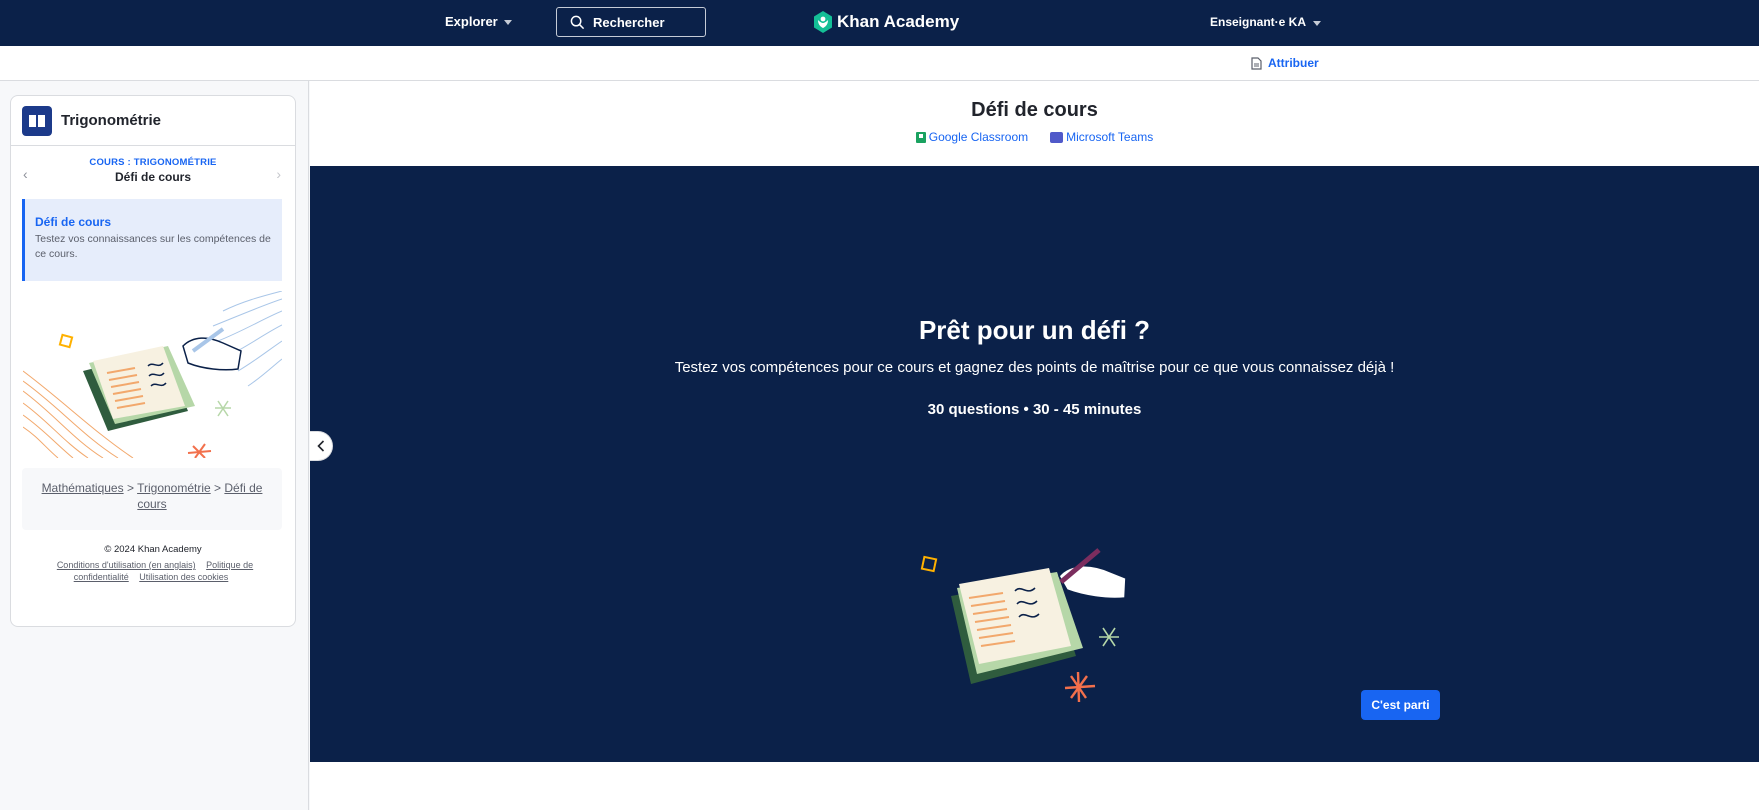  What do you see at coordinates (1400, 705) in the screenshot?
I see `start-challenge-button: C'est parti` at bounding box center [1400, 705].